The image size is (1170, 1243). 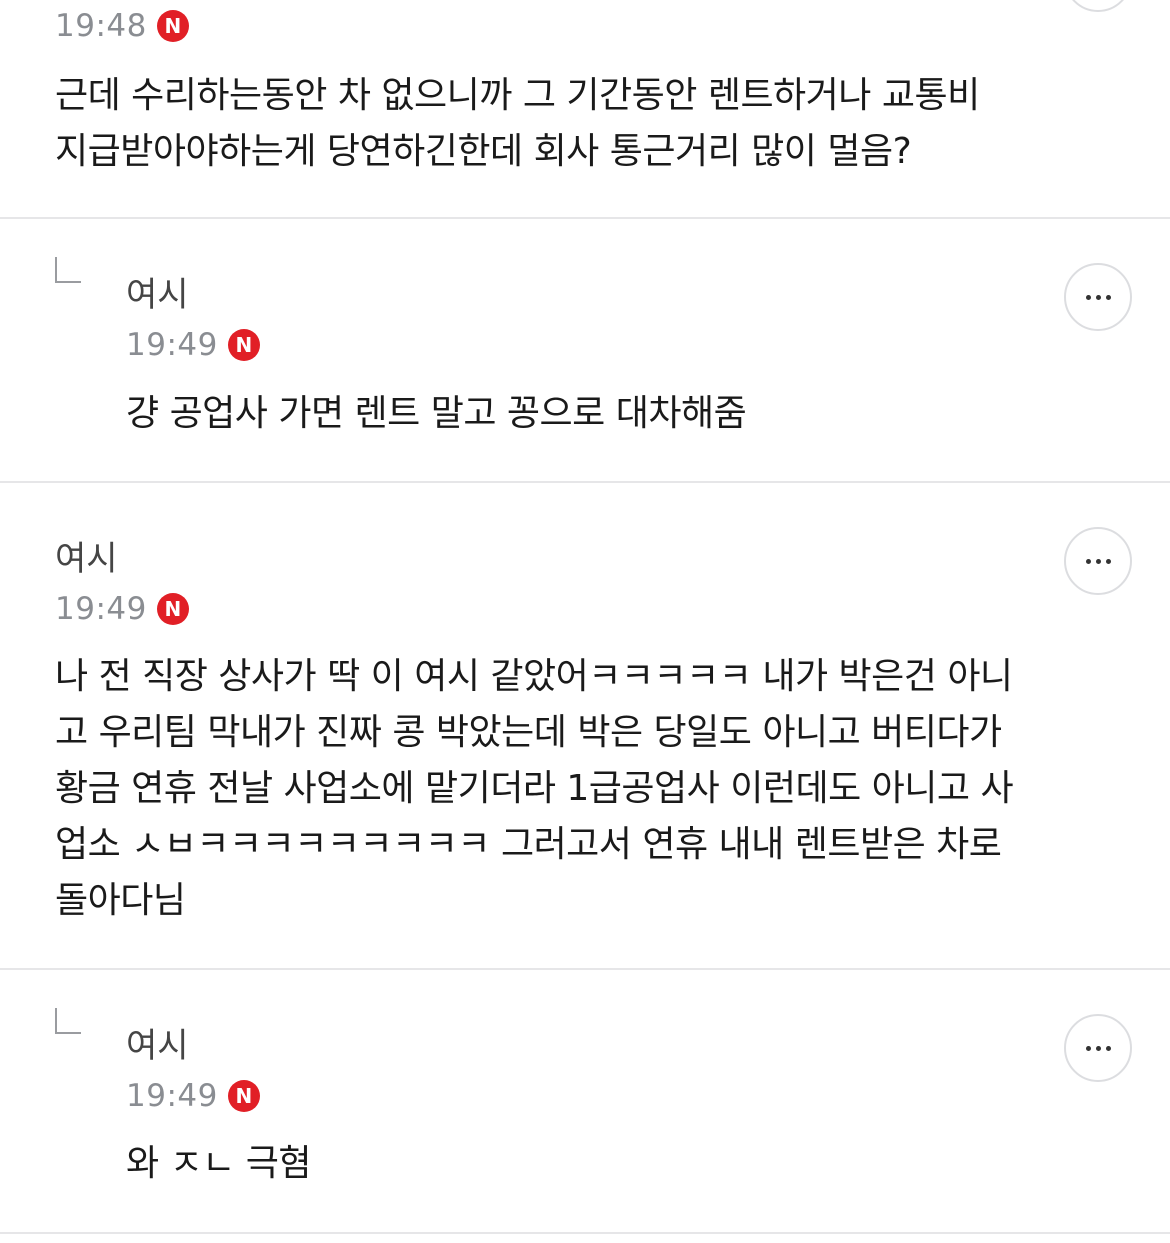 I want to click on comment-line: 고 우리팀 막내가 진짜 콩 박았는데 박은 당일도 아니고 버티다가, so click(x=528, y=732).